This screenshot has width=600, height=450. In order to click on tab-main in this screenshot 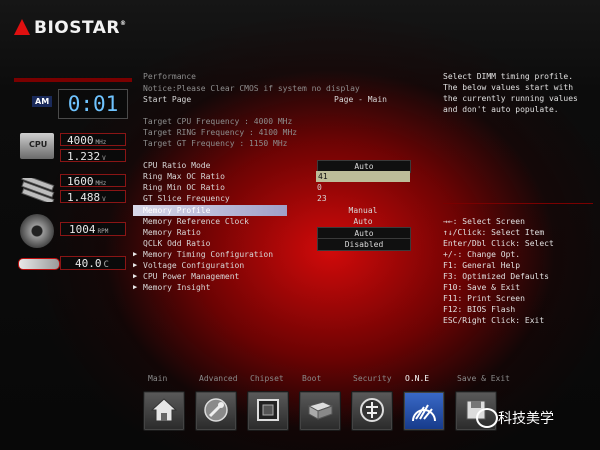, I will do `click(164, 411)`.